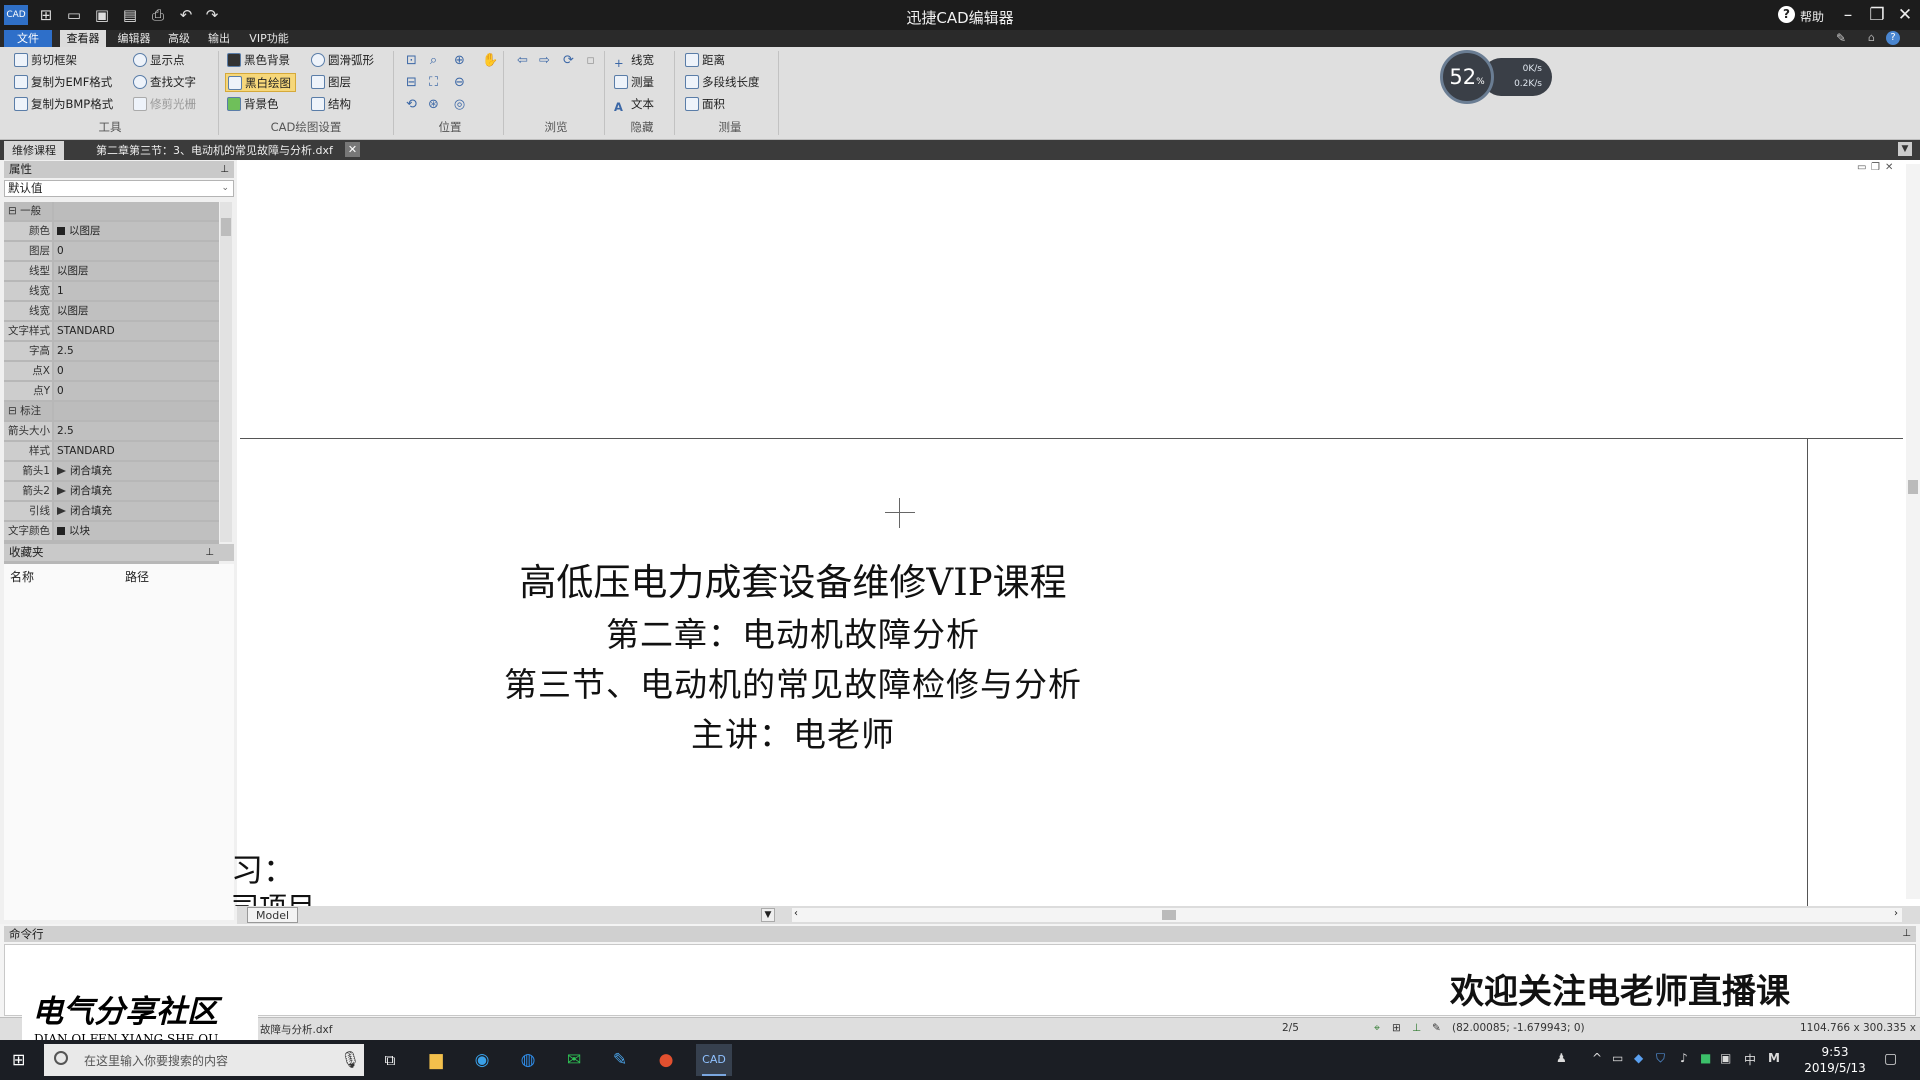 This screenshot has height=1080, width=1920. What do you see at coordinates (45, 60) in the screenshot?
I see `cut-frame-button: 剪切框架` at bounding box center [45, 60].